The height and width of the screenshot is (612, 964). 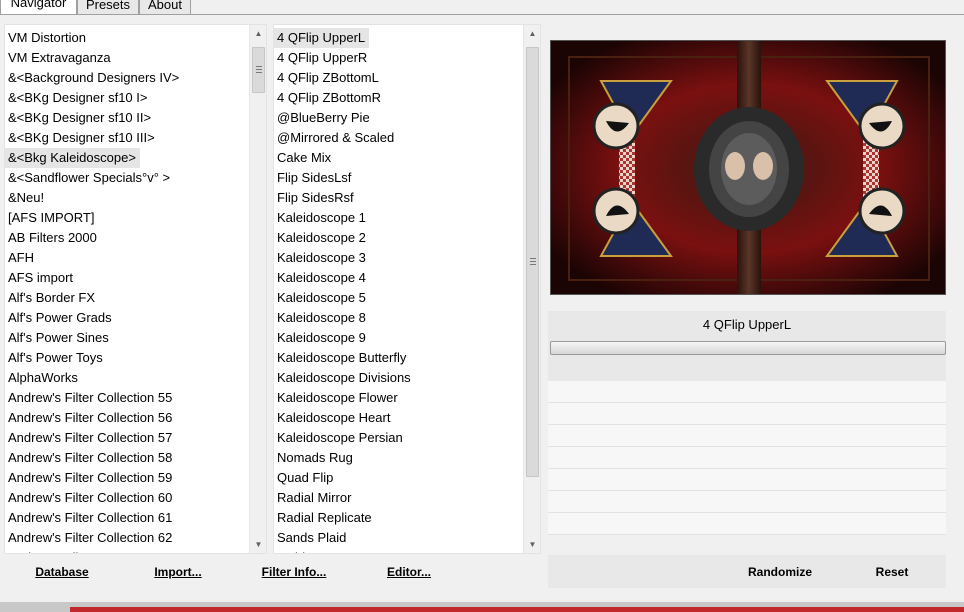 I want to click on filter-item-label: Kaleidoscope Divisions, so click(x=342, y=378).